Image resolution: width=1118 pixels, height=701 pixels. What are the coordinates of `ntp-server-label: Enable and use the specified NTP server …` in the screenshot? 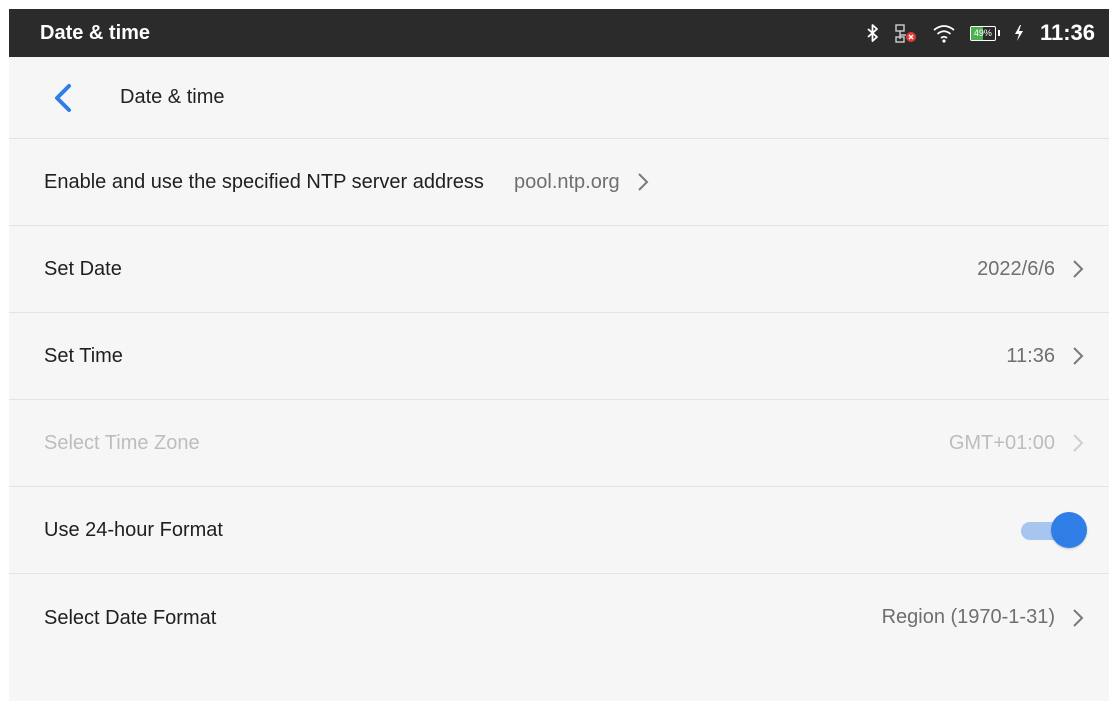 It's located at (264, 182).